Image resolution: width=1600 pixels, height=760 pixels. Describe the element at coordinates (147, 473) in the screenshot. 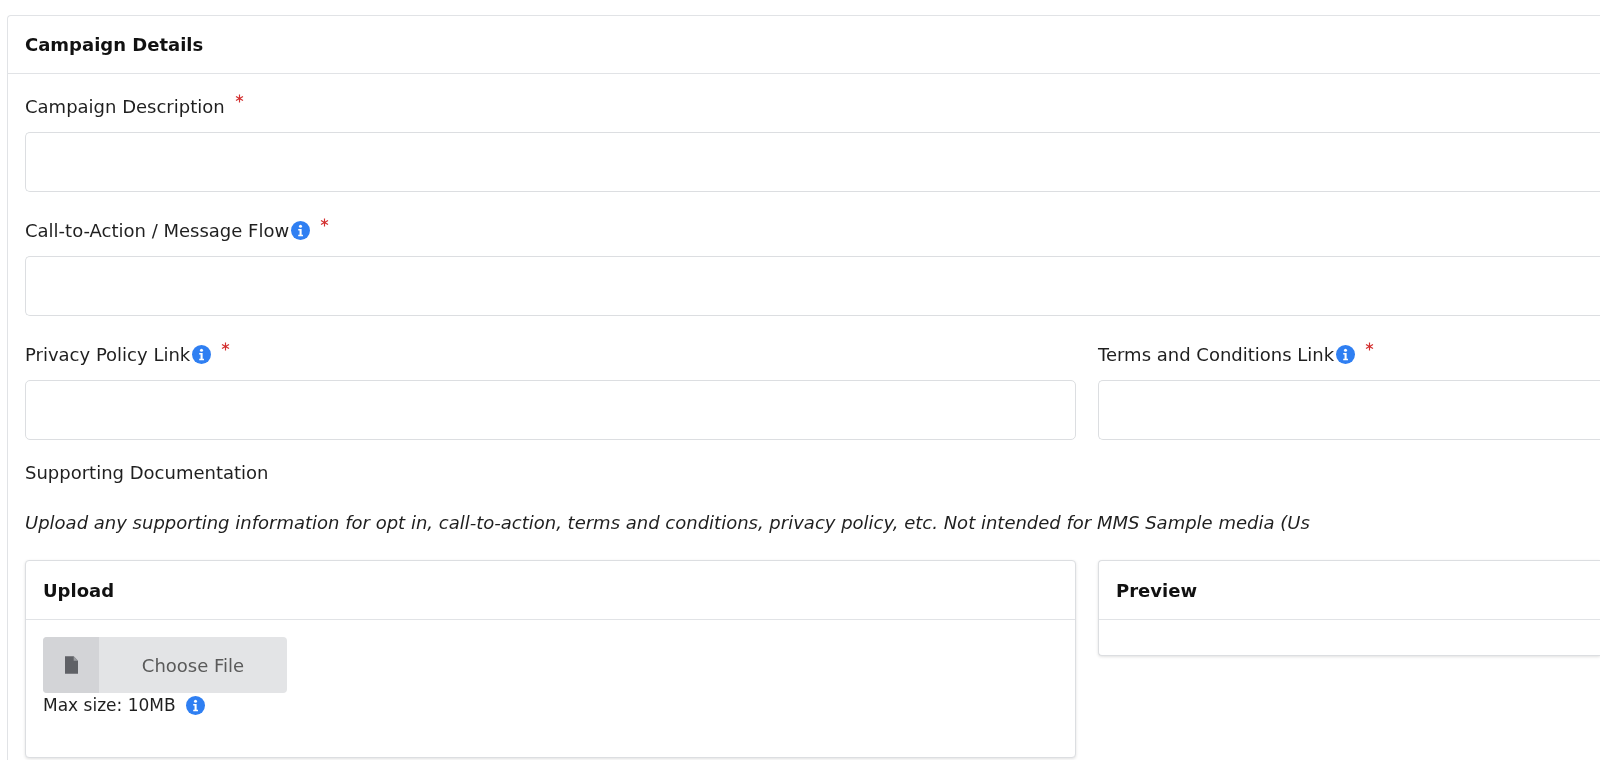

I see `section-label: Supporting Documentation` at that location.